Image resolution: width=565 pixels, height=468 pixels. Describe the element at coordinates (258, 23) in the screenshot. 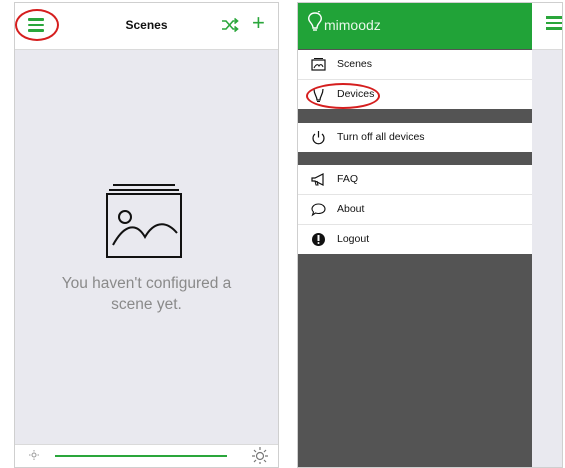

I see `plus-icon: +` at that location.